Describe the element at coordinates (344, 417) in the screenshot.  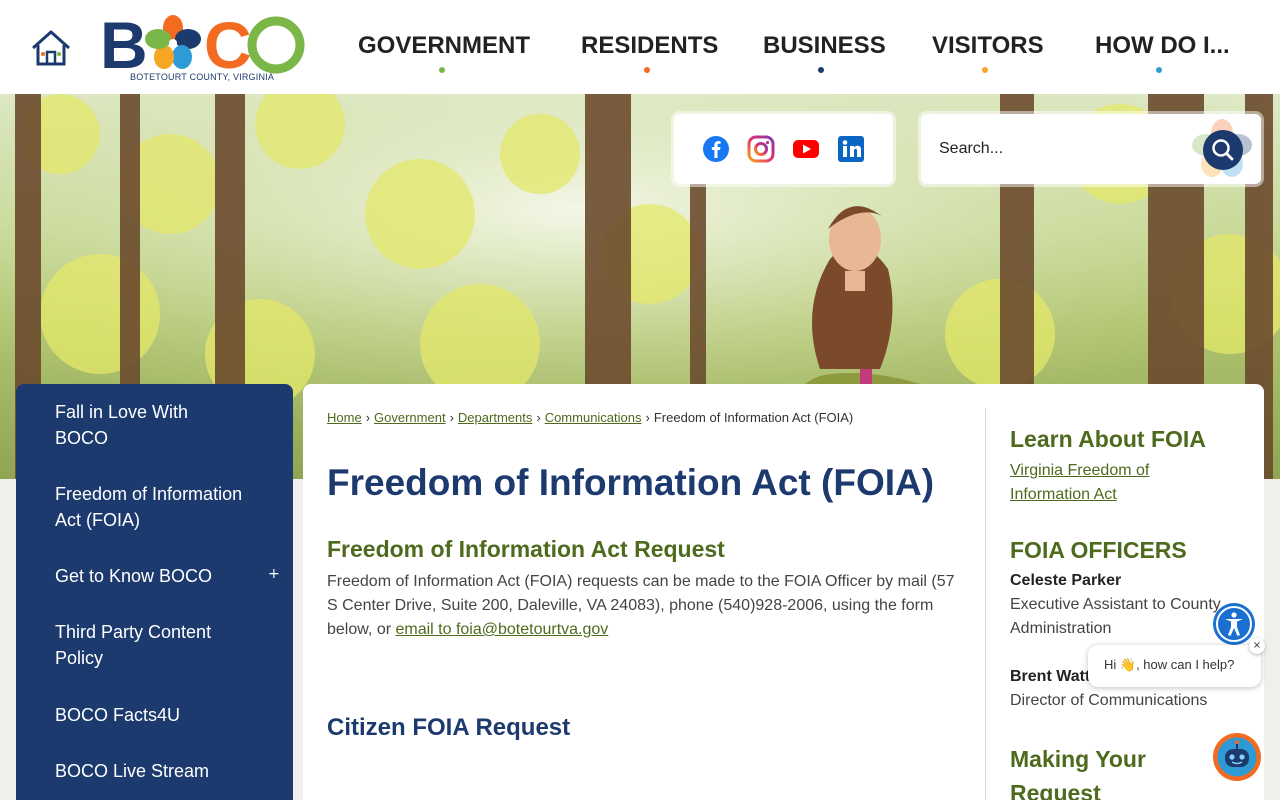
I see `breadcrumb-home: Home` at that location.